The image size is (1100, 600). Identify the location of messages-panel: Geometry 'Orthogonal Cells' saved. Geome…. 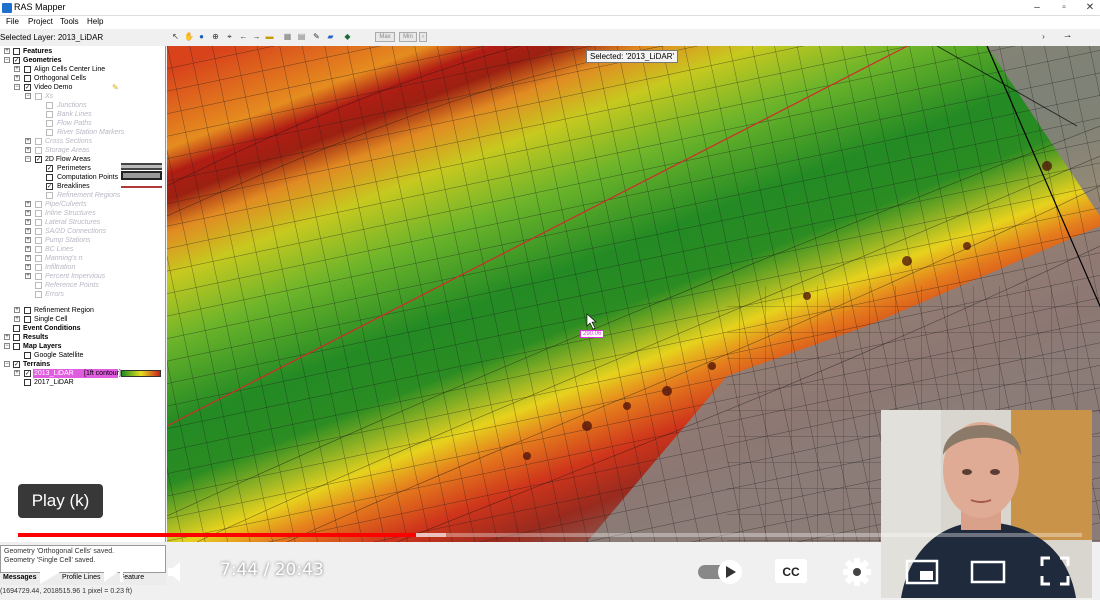
(83, 559).